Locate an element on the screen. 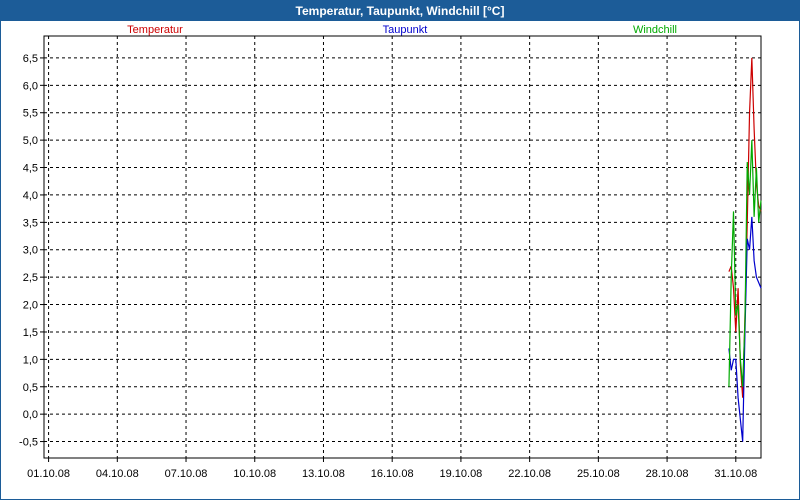  legend: Temperatur Taupunkt Windchill is located at coordinates (402, 30).